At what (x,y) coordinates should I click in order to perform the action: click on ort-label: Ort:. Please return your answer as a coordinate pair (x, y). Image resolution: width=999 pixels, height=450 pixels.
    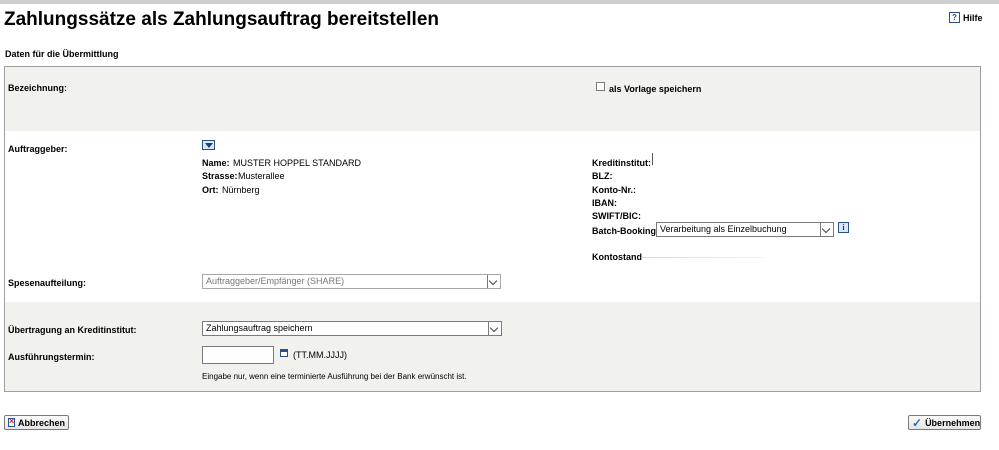
    Looking at the image, I should click on (210, 190).